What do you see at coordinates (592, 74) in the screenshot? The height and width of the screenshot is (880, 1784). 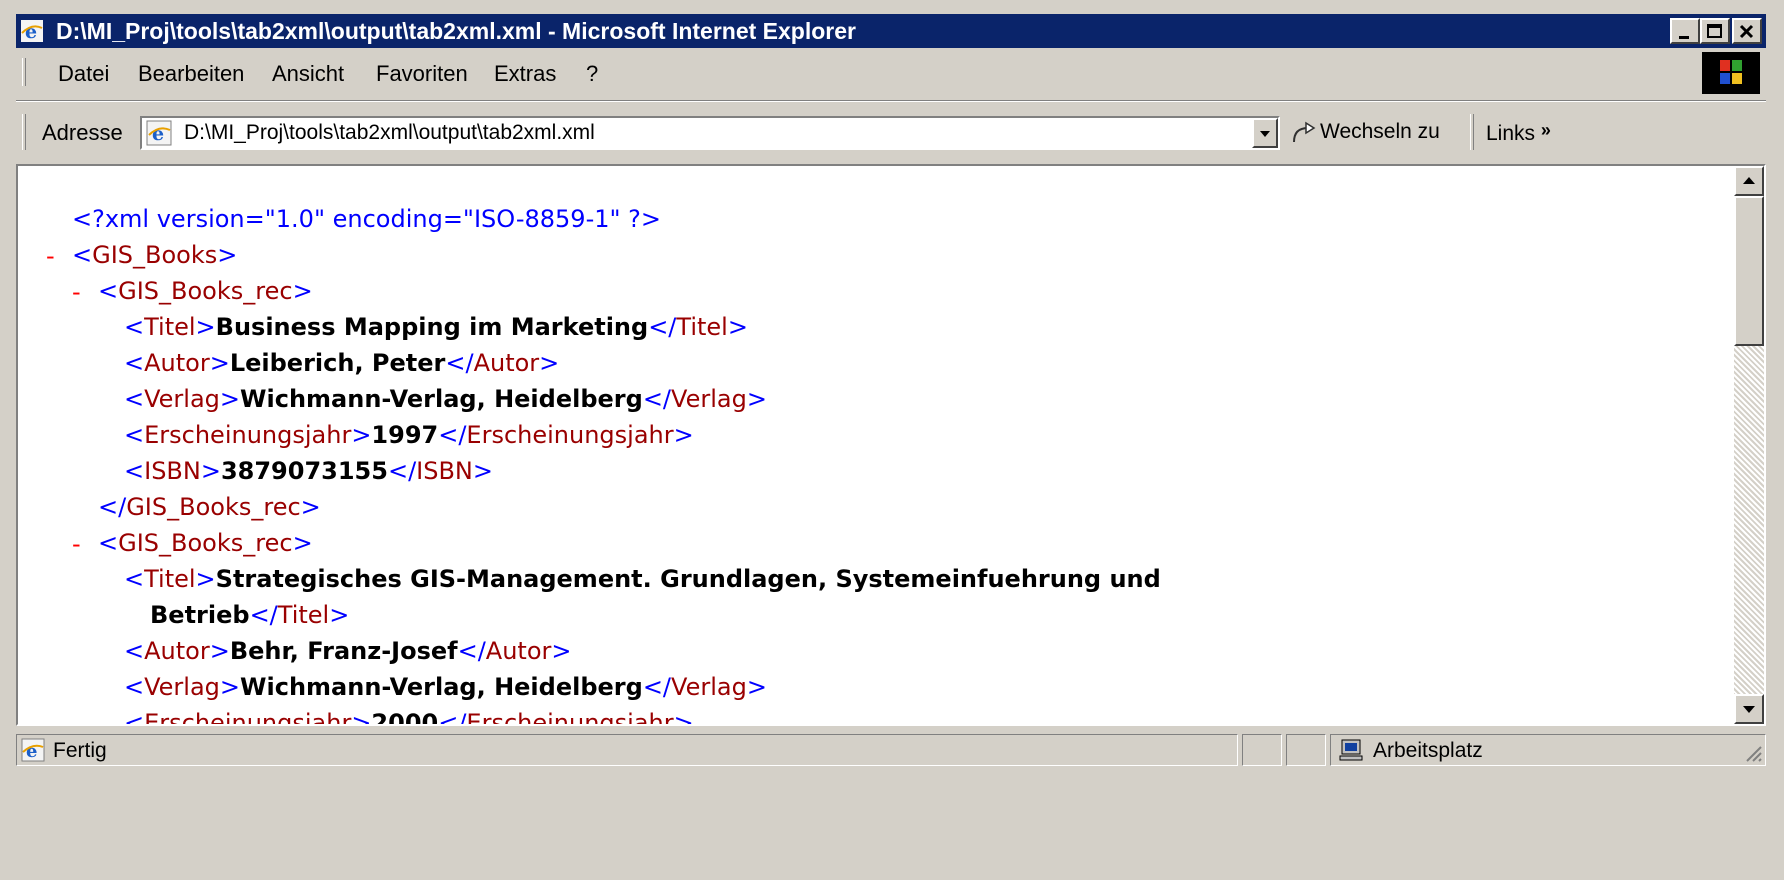 I see `menu-help: ?` at bounding box center [592, 74].